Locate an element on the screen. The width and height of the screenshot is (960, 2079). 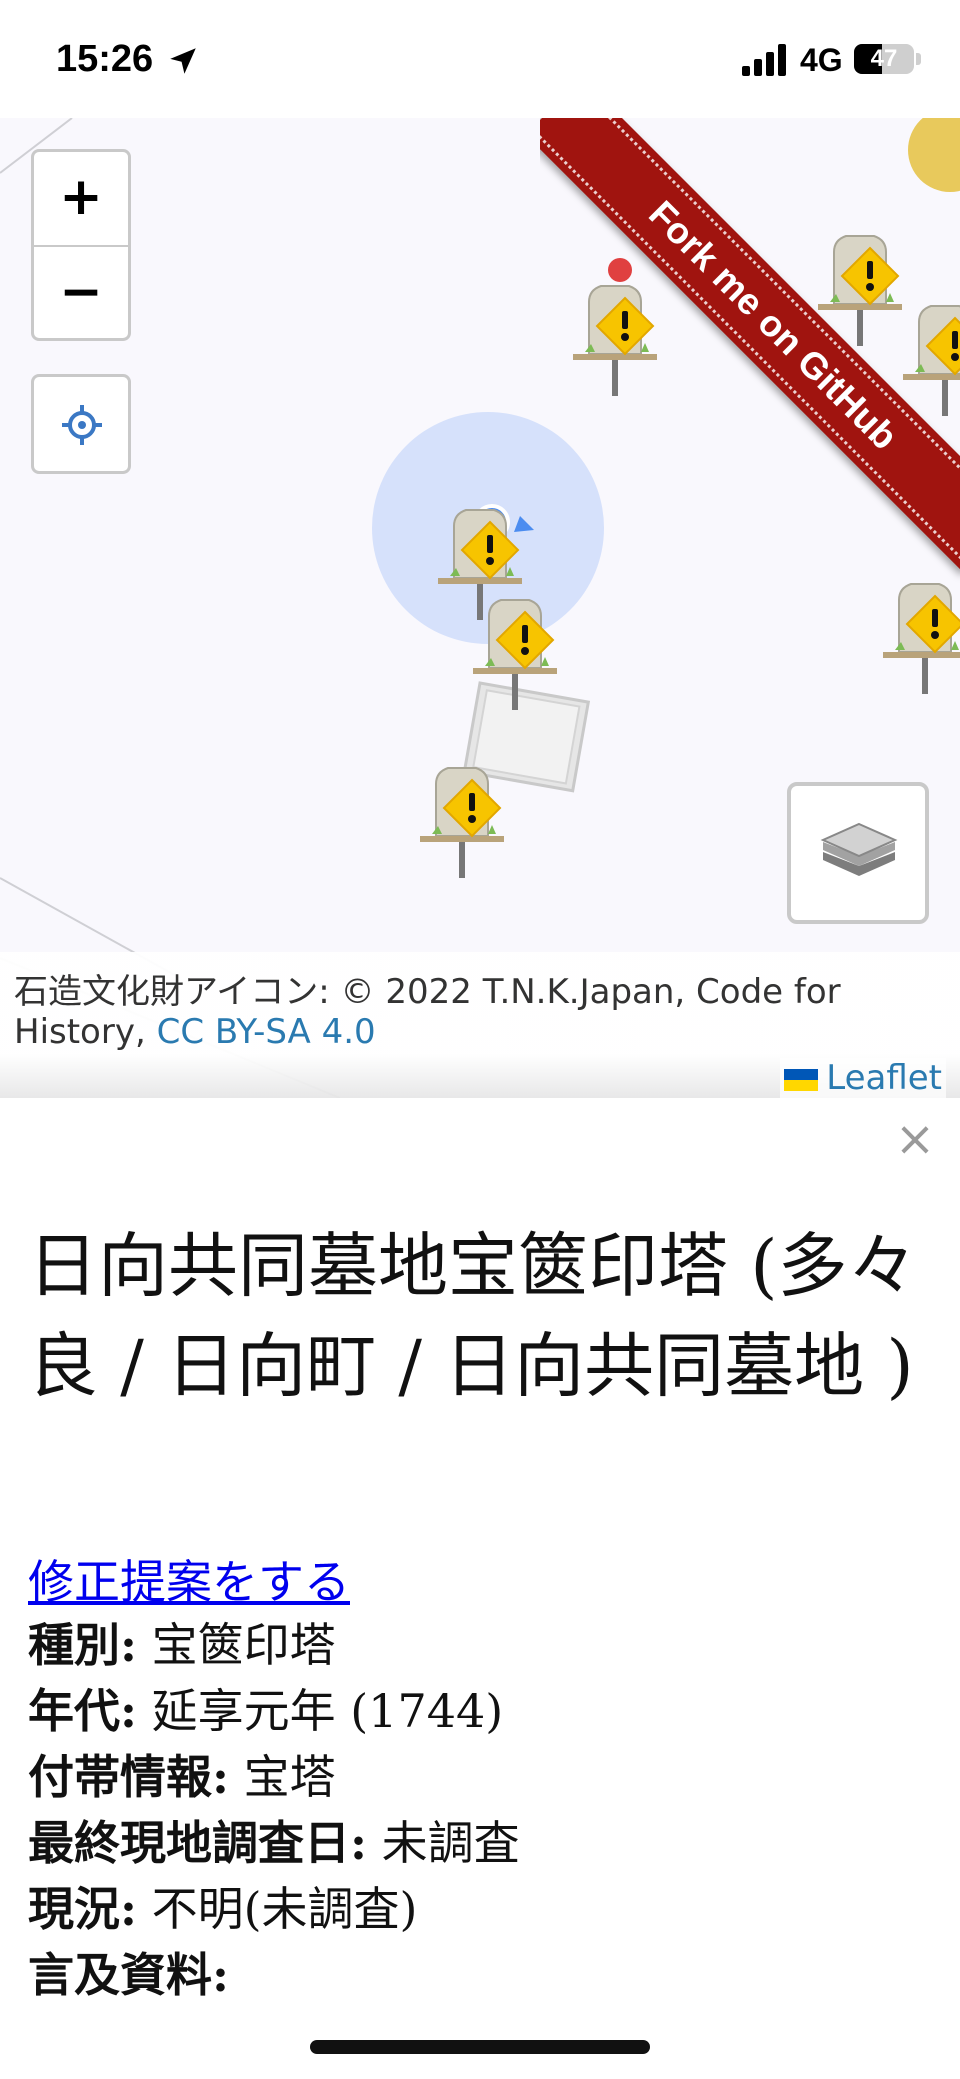
info-value: 宝塔 is located at coordinates (282, 1777).